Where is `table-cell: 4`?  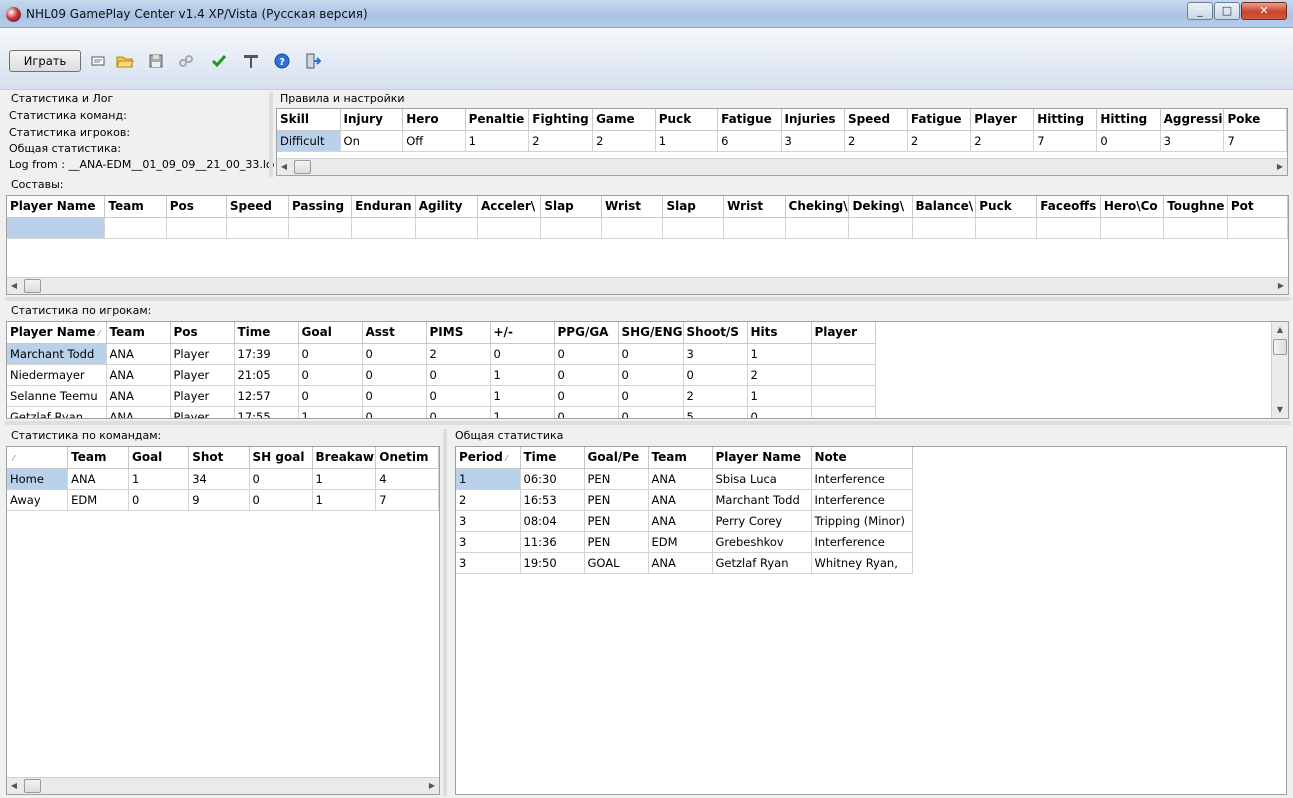
table-cell: 4 is located at coordinates (407, 479).